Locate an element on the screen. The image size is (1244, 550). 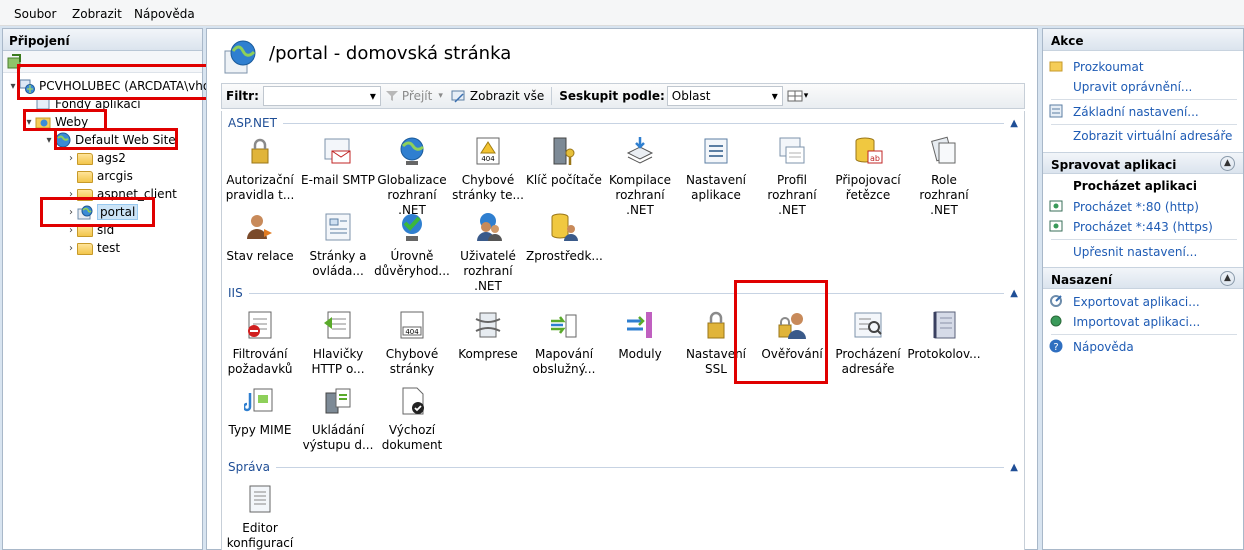
tree-sites: ▾ Weby is located at coordinates (55, 122).